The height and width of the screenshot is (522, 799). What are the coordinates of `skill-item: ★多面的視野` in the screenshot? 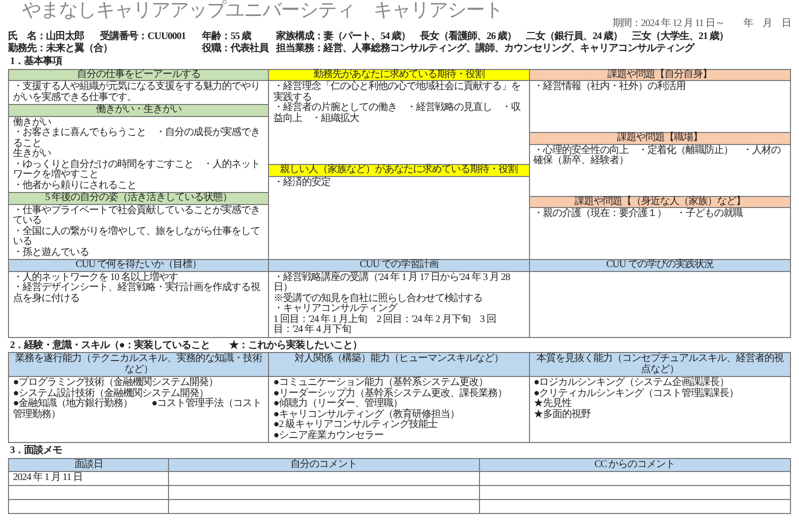 It's located at (563, 415).